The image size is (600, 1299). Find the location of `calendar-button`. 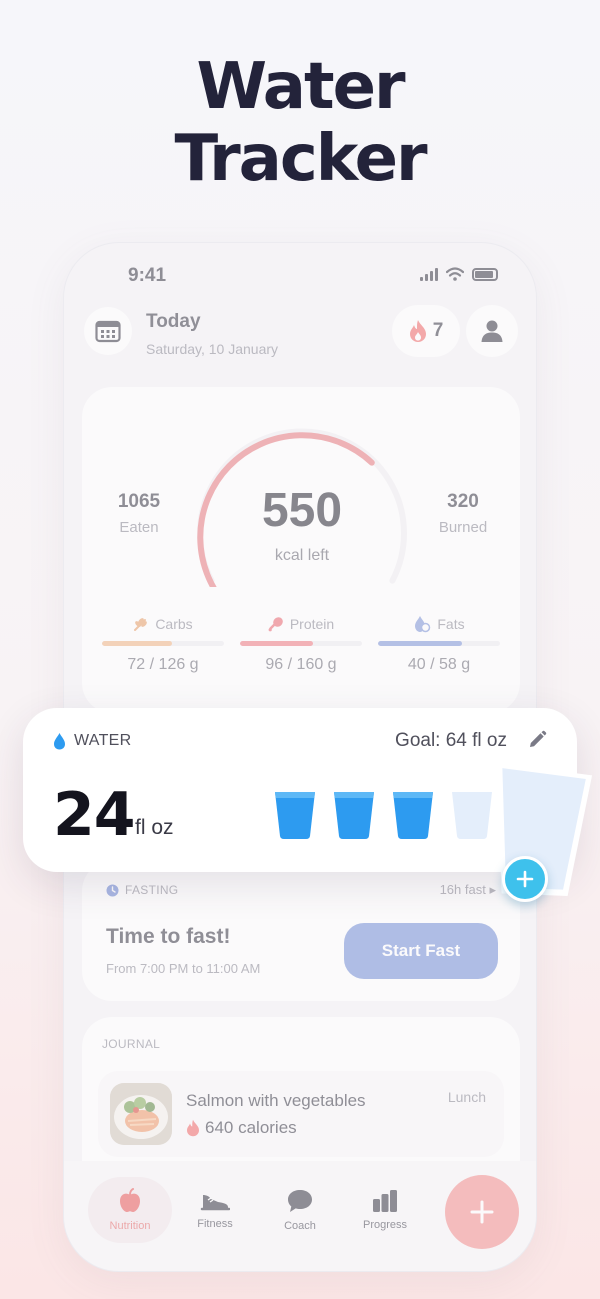

calendar-button is located at coordinates (108, 331).